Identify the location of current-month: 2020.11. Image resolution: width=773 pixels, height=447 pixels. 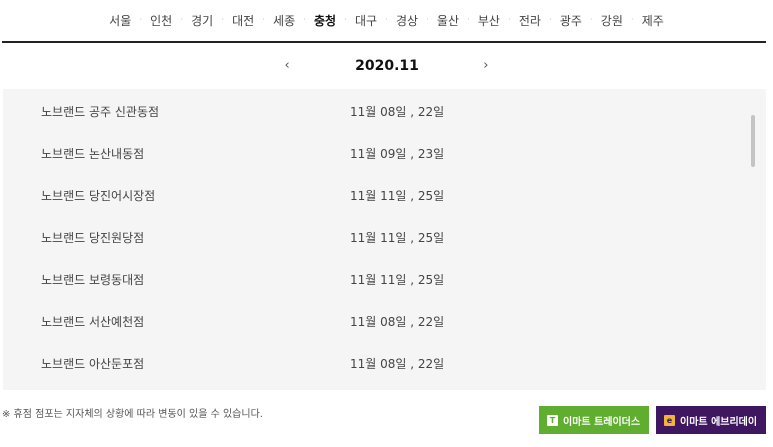
(387, 65).